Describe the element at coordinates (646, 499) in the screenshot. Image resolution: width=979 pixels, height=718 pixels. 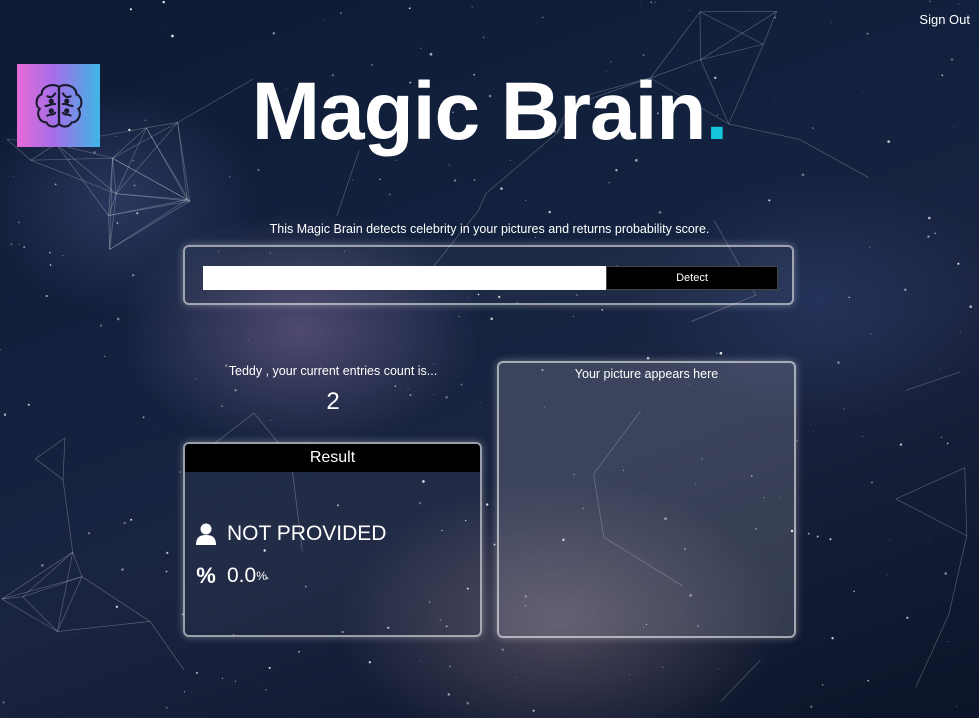
I see `picture-panel: Your picture appears here` at that location.